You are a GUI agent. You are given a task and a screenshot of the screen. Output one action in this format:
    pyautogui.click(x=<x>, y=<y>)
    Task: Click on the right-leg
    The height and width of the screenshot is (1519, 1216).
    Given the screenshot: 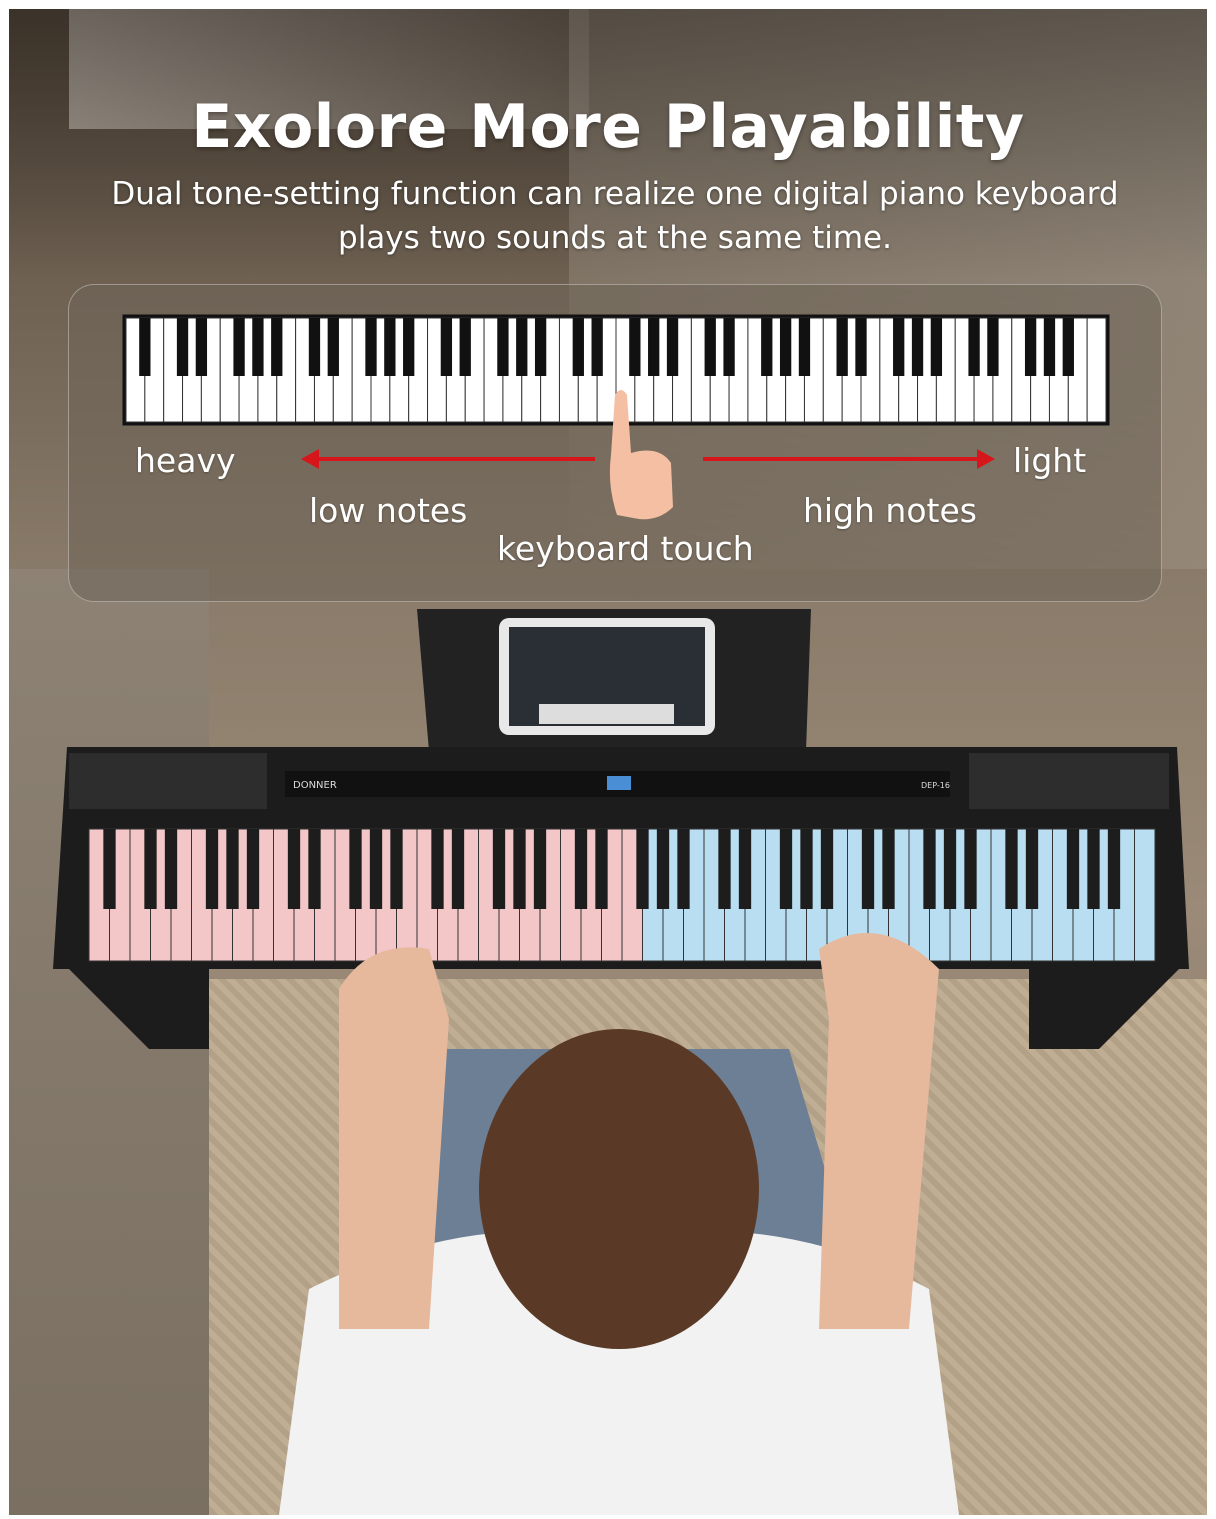 What is the action you would take?
    pyautogui.click(x=1104, y=1009)
    